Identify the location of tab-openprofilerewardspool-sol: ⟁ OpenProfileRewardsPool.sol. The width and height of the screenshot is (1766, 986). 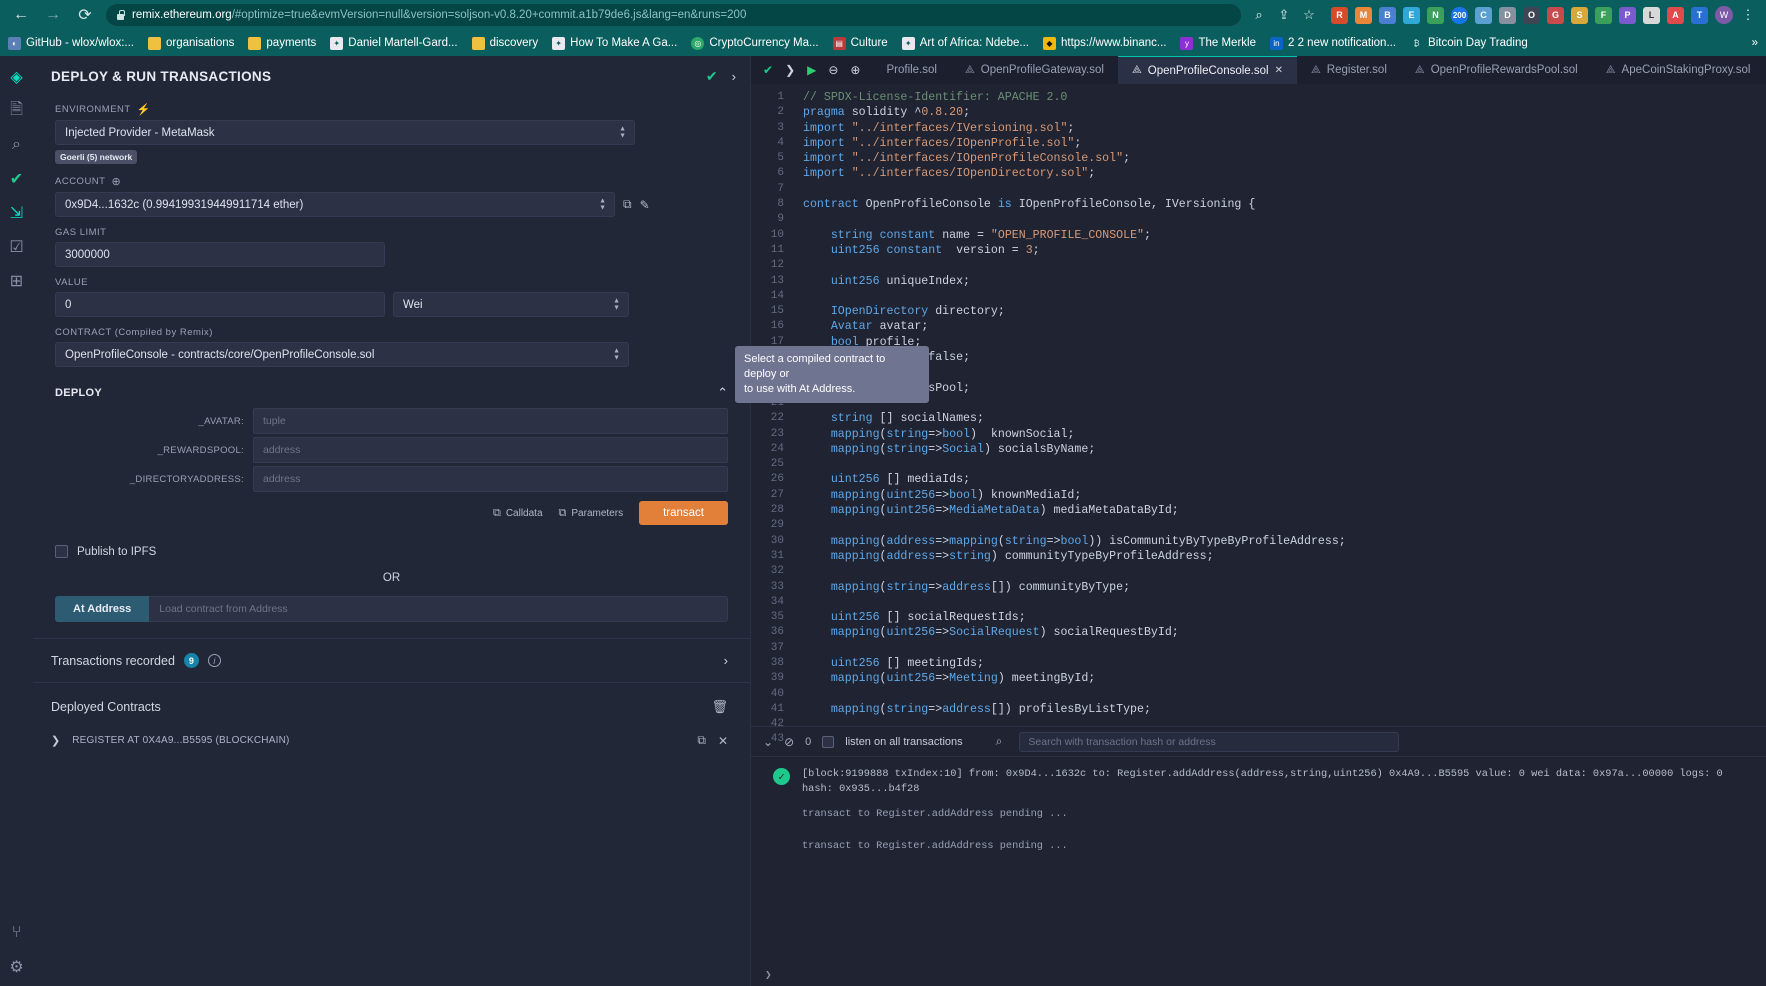
(1496, 70).